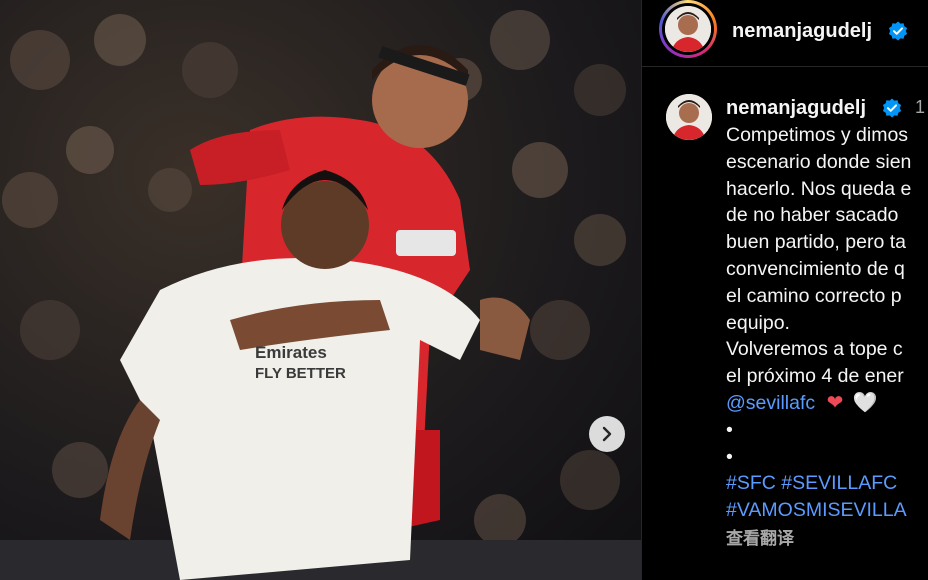  I want to click on white-heart-emoji: 🤍, so click(865, 402).